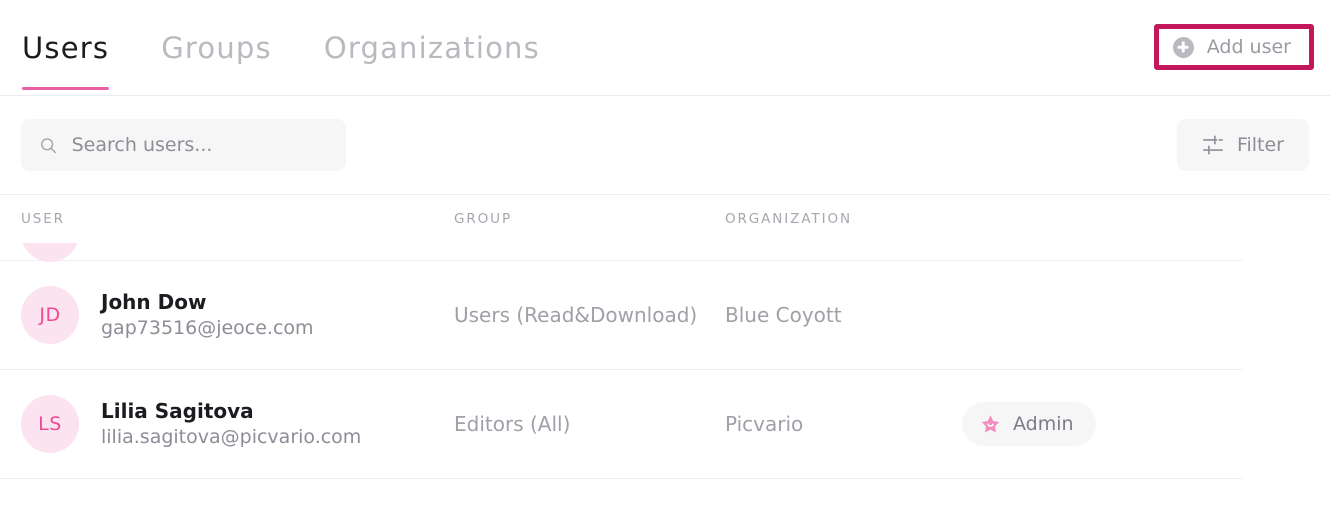 This screenshot has width=1330, height=526. I want to click on tab-list: Users Groups Organizations, so click(296, 48).